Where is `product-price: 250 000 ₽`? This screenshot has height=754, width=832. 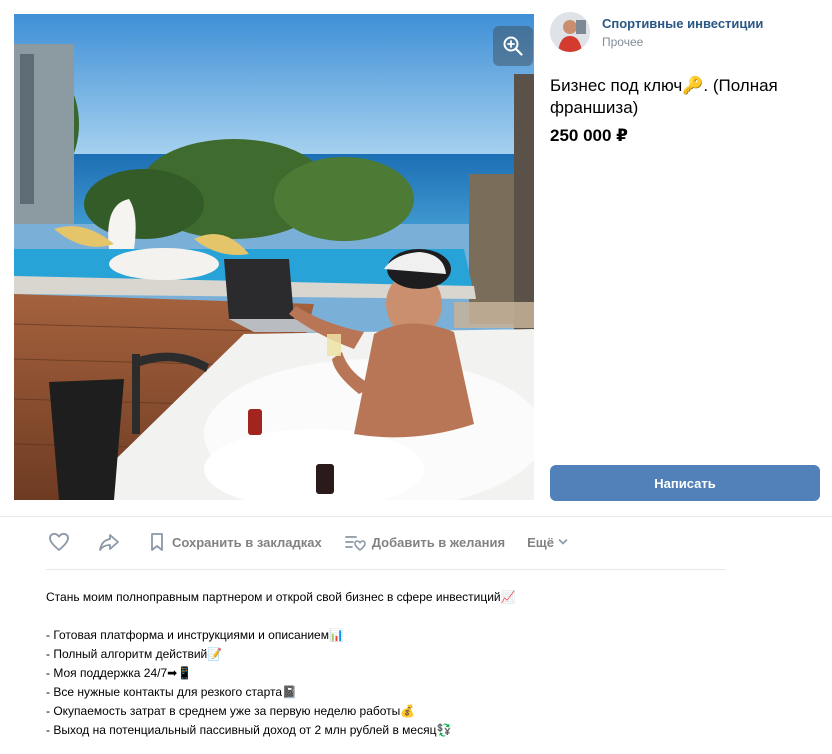
product-price: 250 000 ₽ is located at coordinates (589, 135).